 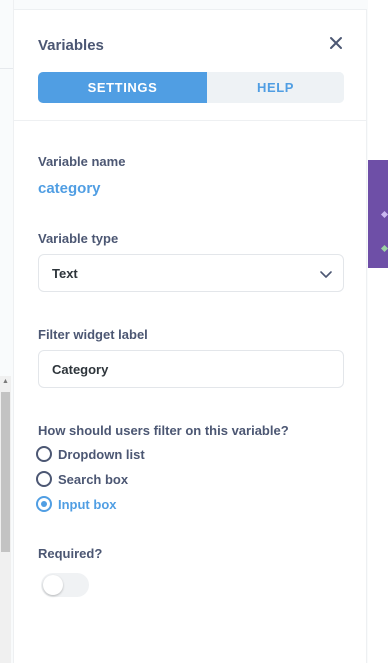 I want to click on filter-widget-label-label: Filter widget label, so click(x=93, y=334).